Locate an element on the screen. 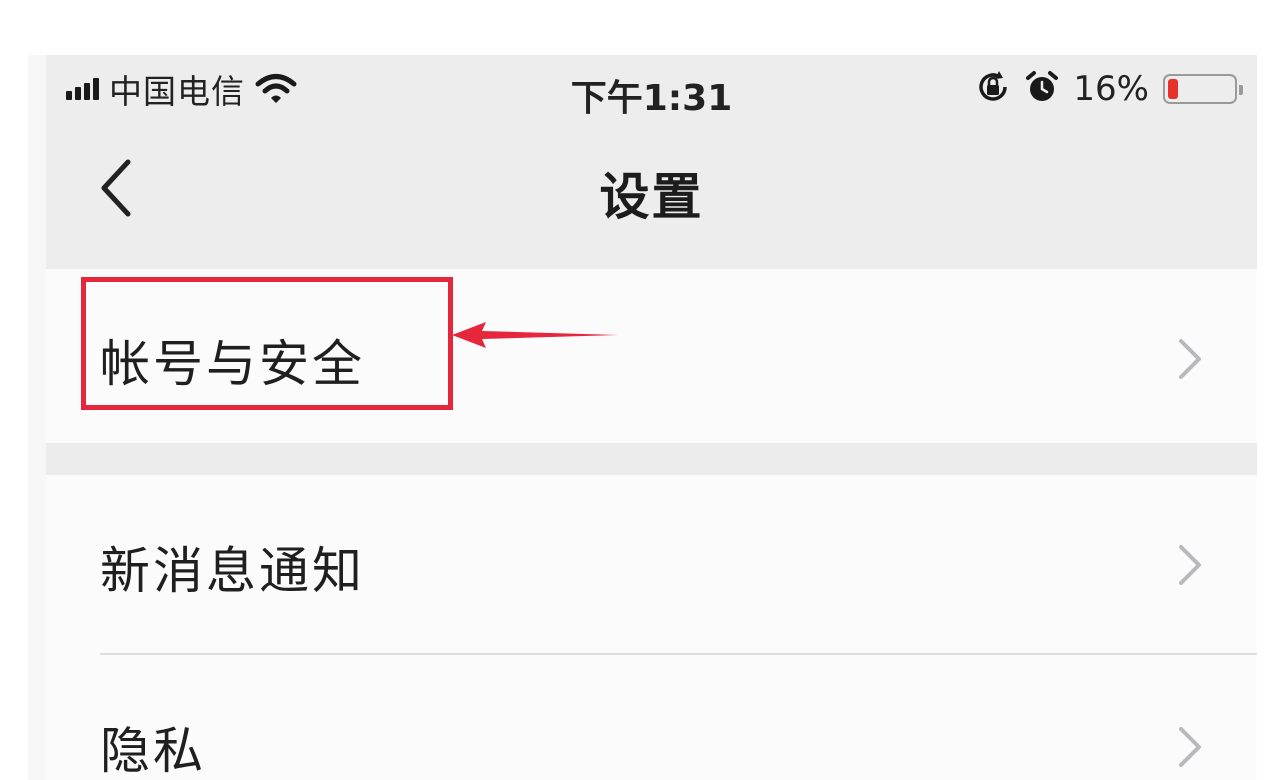 This screenshot has height=780, width=1280. orientation-lock-icon is located at coordinates (993, 89).